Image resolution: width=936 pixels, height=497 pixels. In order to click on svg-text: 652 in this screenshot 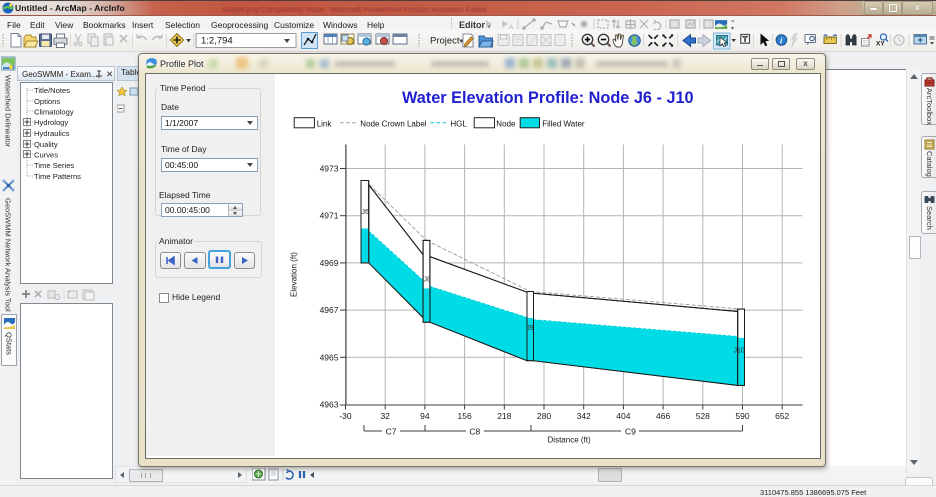, I will do `click(782, 416)`.